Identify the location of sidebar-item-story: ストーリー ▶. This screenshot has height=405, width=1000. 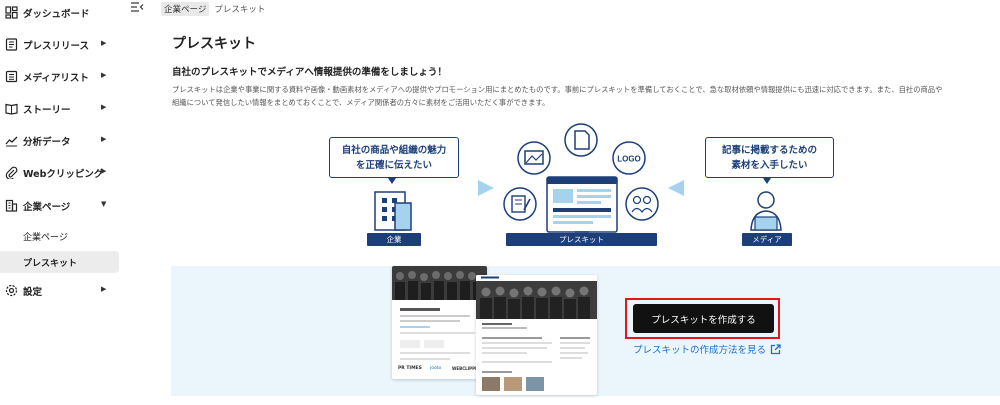
(63, 109).